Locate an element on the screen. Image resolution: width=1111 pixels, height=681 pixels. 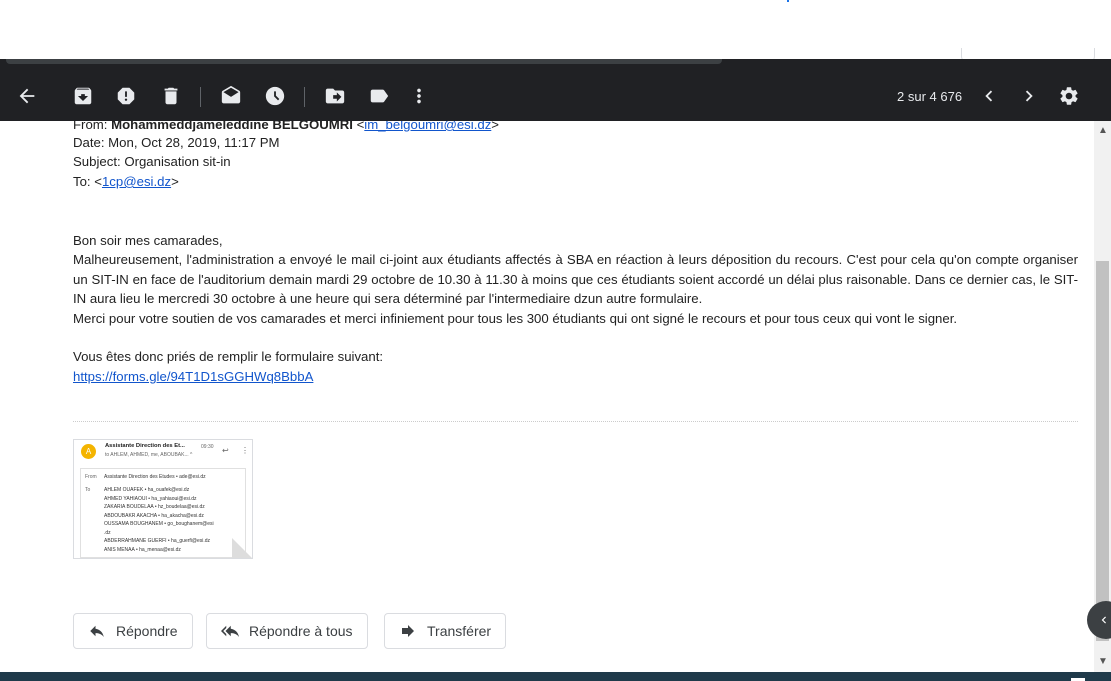
recipient: ABDERRAHMANE GUERFI • ha_guerfi@esi.dz is located at coordinates (157, 541).